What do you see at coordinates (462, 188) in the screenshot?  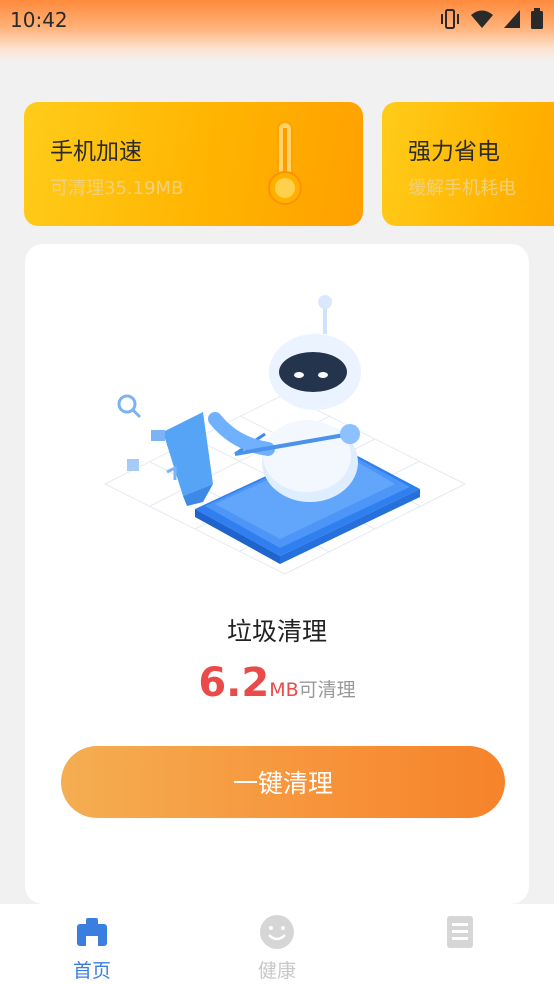 I see `card-subtitle: 缓解手机耗电` at bounding box center [462, 188].